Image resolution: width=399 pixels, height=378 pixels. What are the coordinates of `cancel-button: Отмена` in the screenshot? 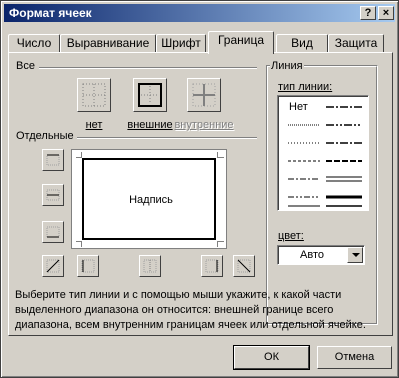 It's located at (354, 357).